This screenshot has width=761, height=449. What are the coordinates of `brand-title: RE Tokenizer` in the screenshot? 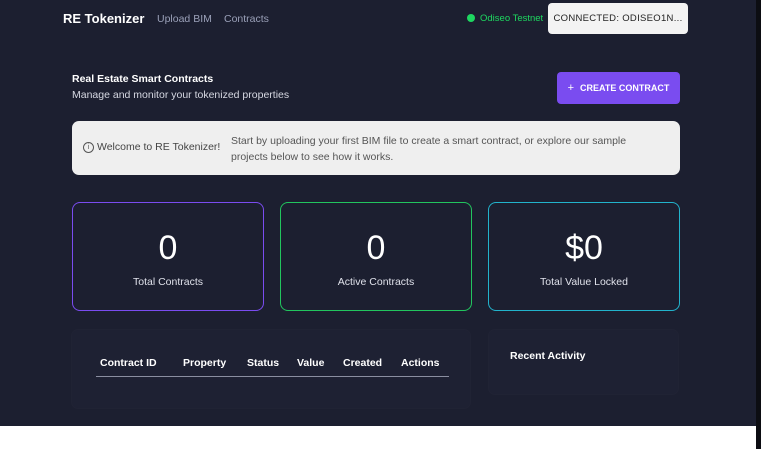 It's located at (103, 18).